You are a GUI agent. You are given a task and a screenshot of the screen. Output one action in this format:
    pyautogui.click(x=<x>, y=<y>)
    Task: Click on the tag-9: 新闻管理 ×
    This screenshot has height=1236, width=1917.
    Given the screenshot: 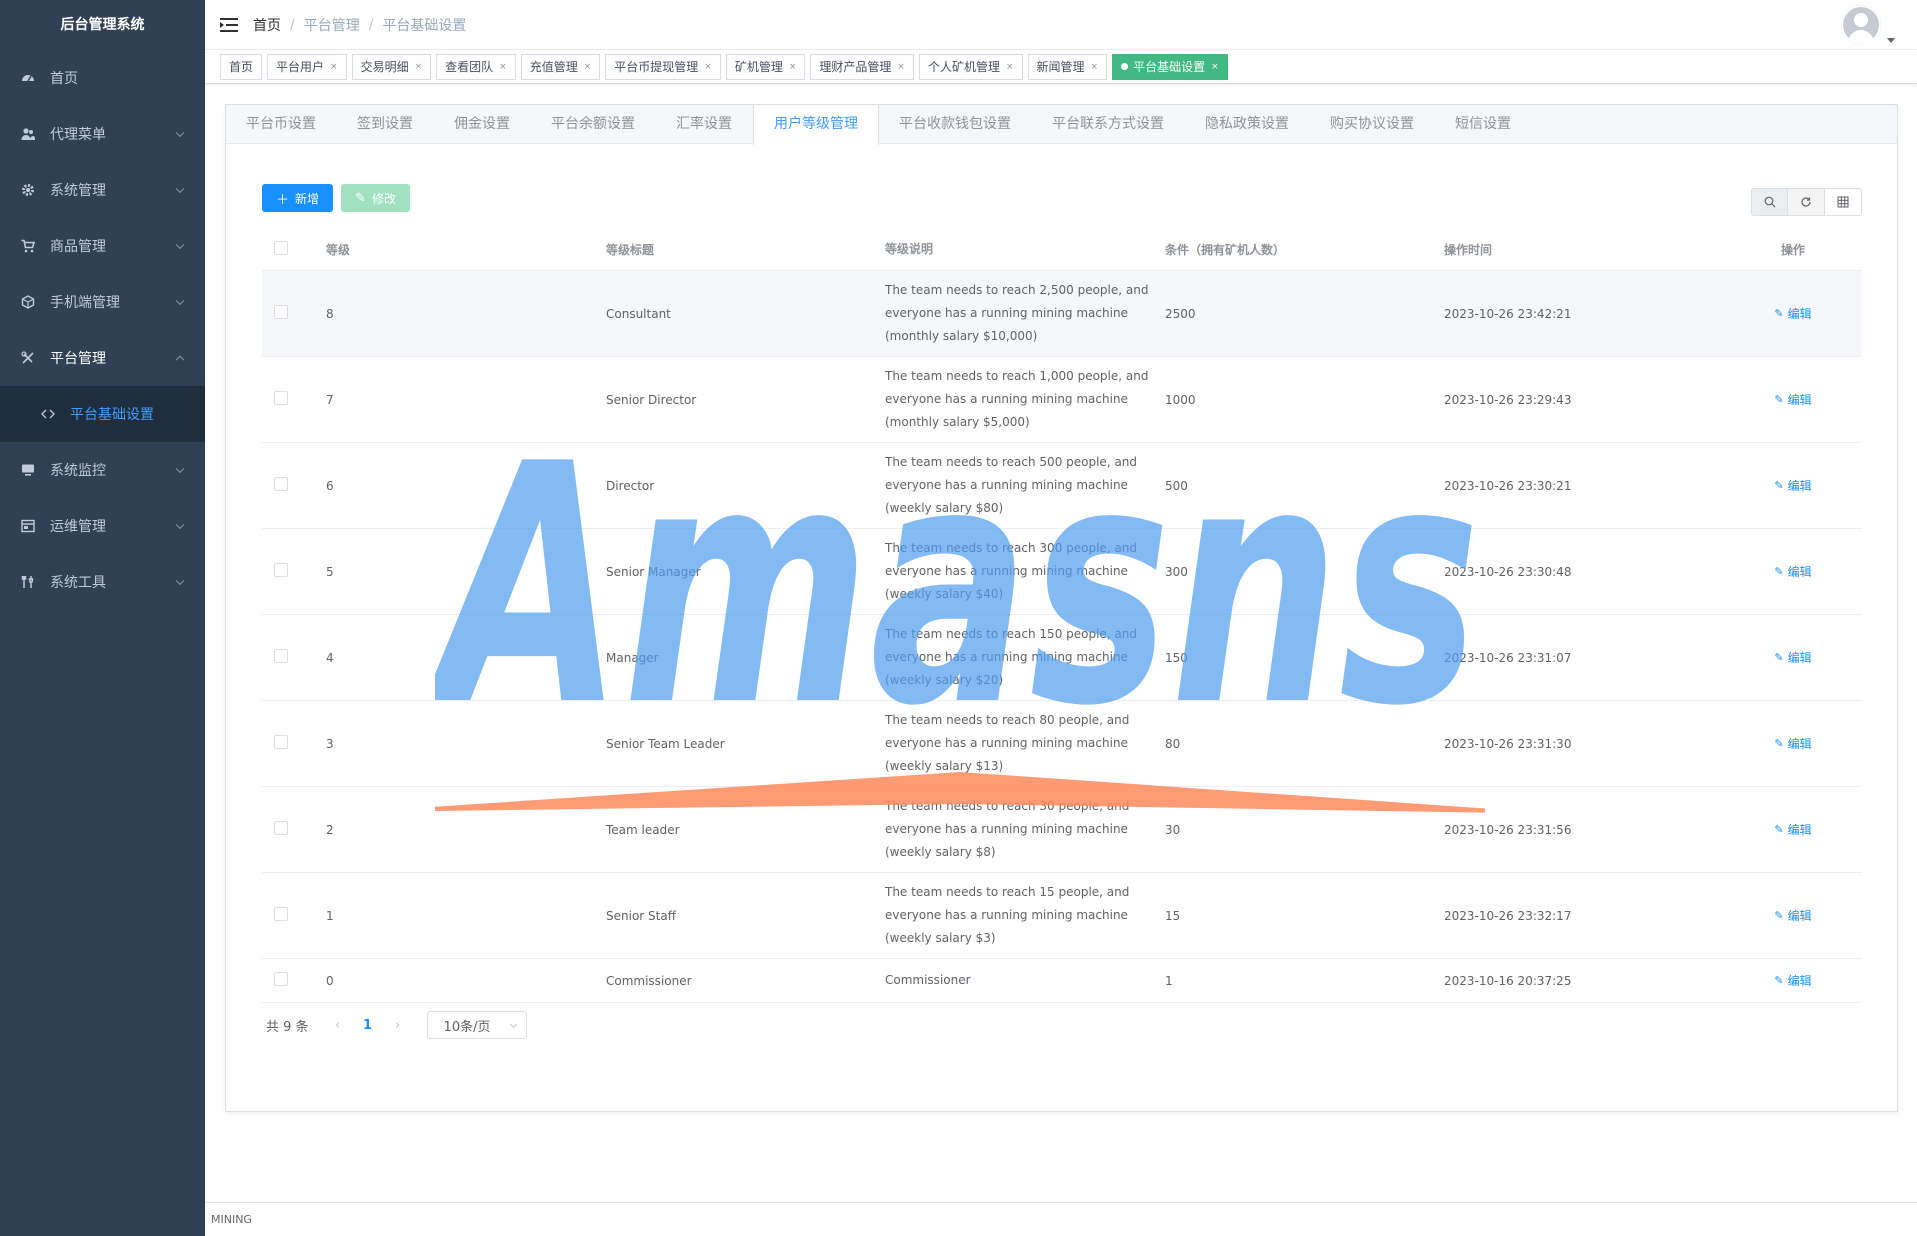 What is the action you would take?
    pyautogui.click(x=1067, y=66)
    